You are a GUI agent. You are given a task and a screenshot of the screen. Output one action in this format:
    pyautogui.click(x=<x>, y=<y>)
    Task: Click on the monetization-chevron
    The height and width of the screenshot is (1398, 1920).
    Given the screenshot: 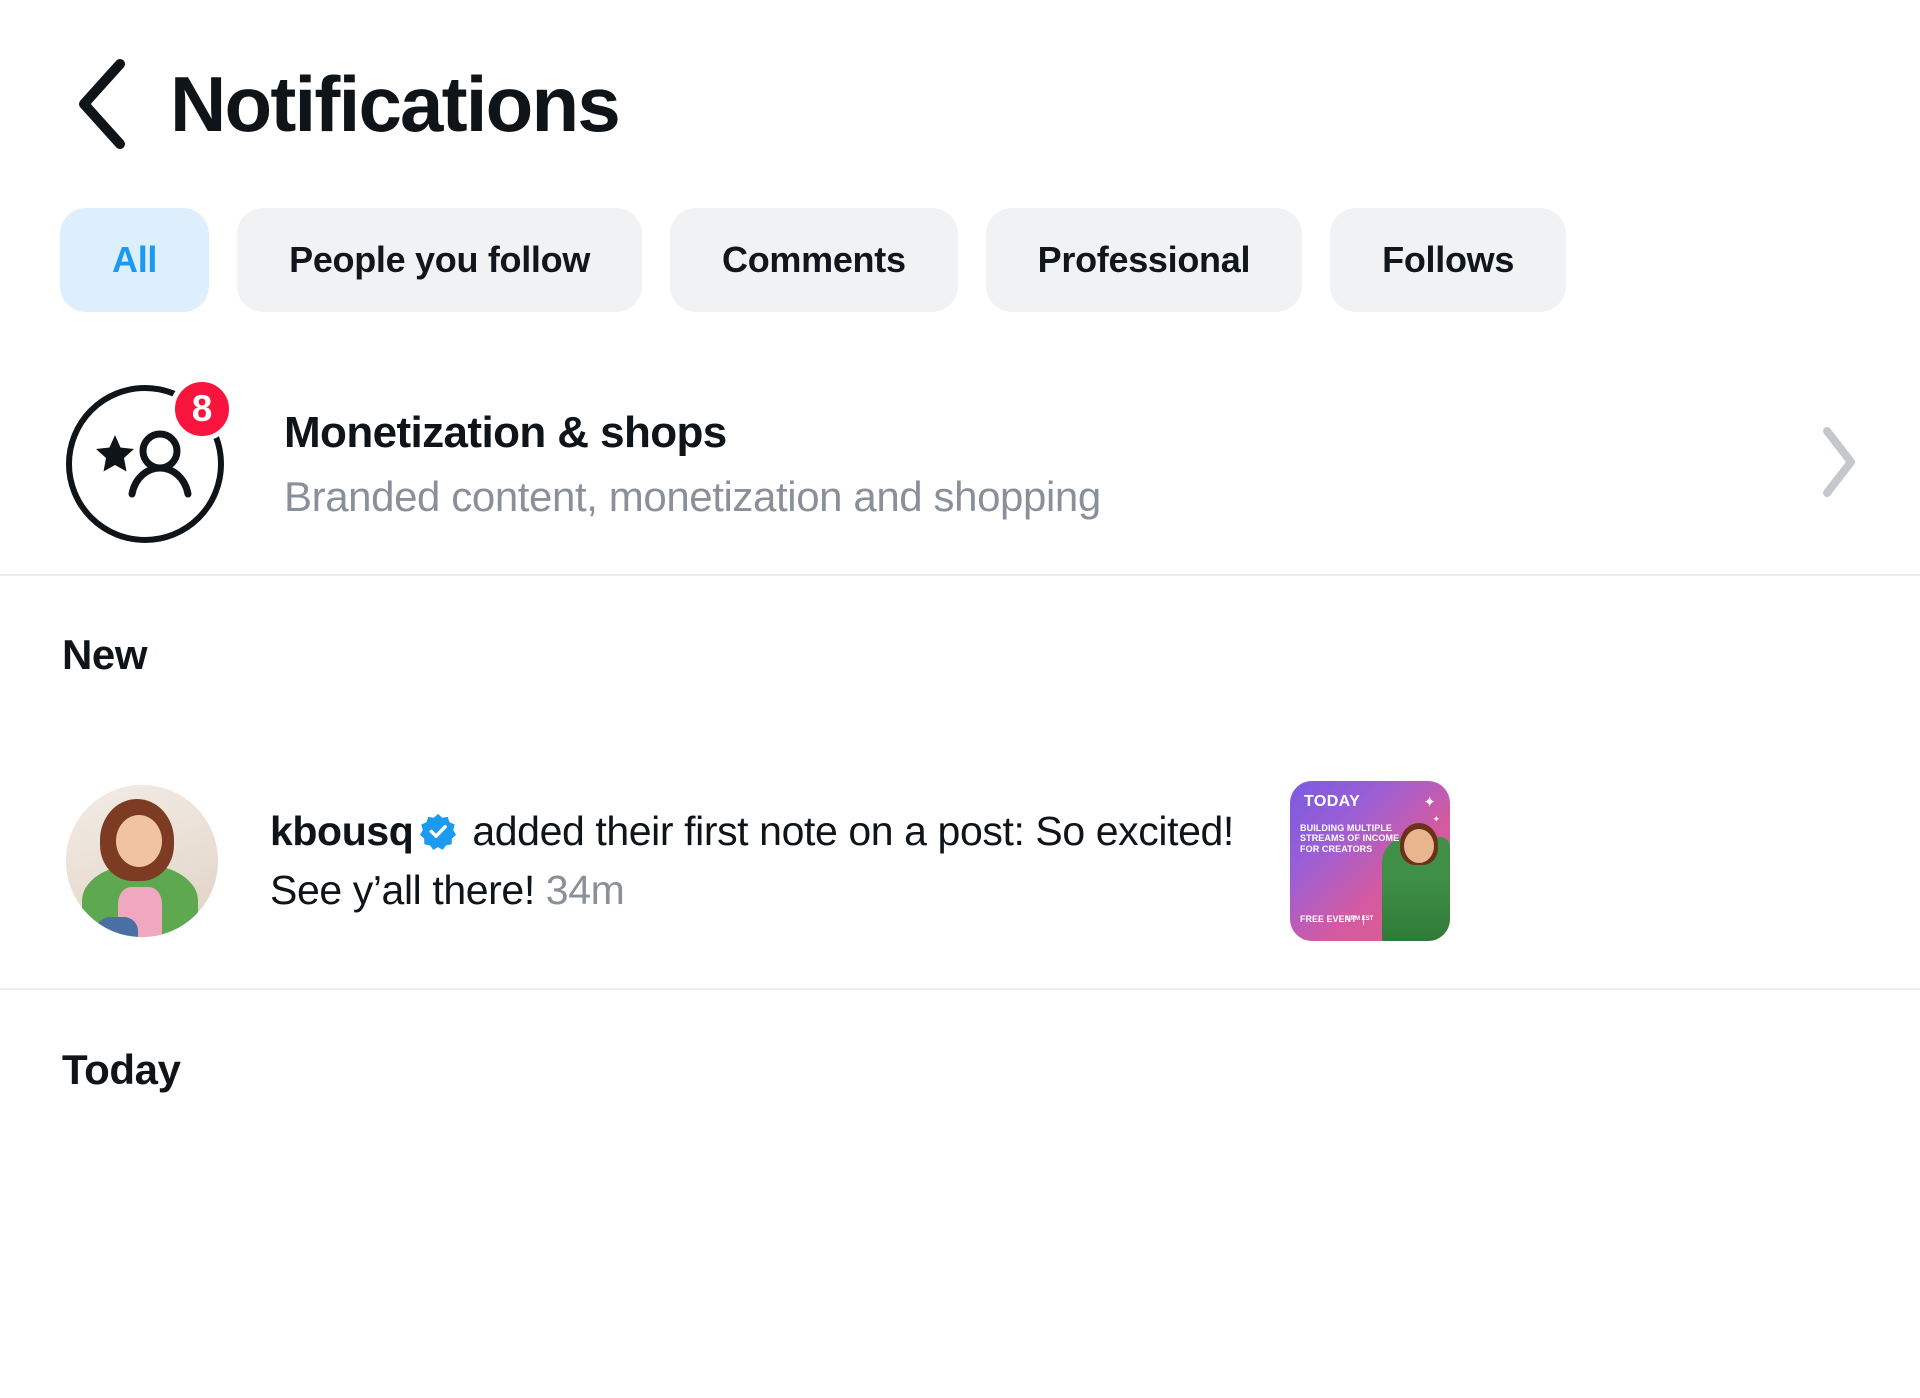 What is the action you would take?
    pyautogui.click(x=1839, y=464)
    